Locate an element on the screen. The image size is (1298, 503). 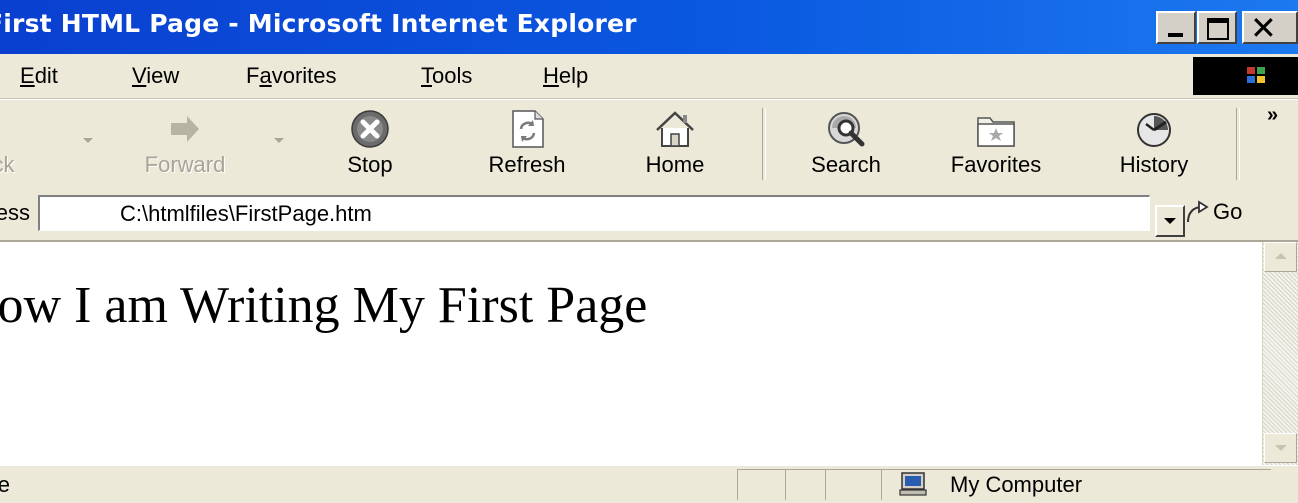
address-label: Address is located at coordinates (15, 212).